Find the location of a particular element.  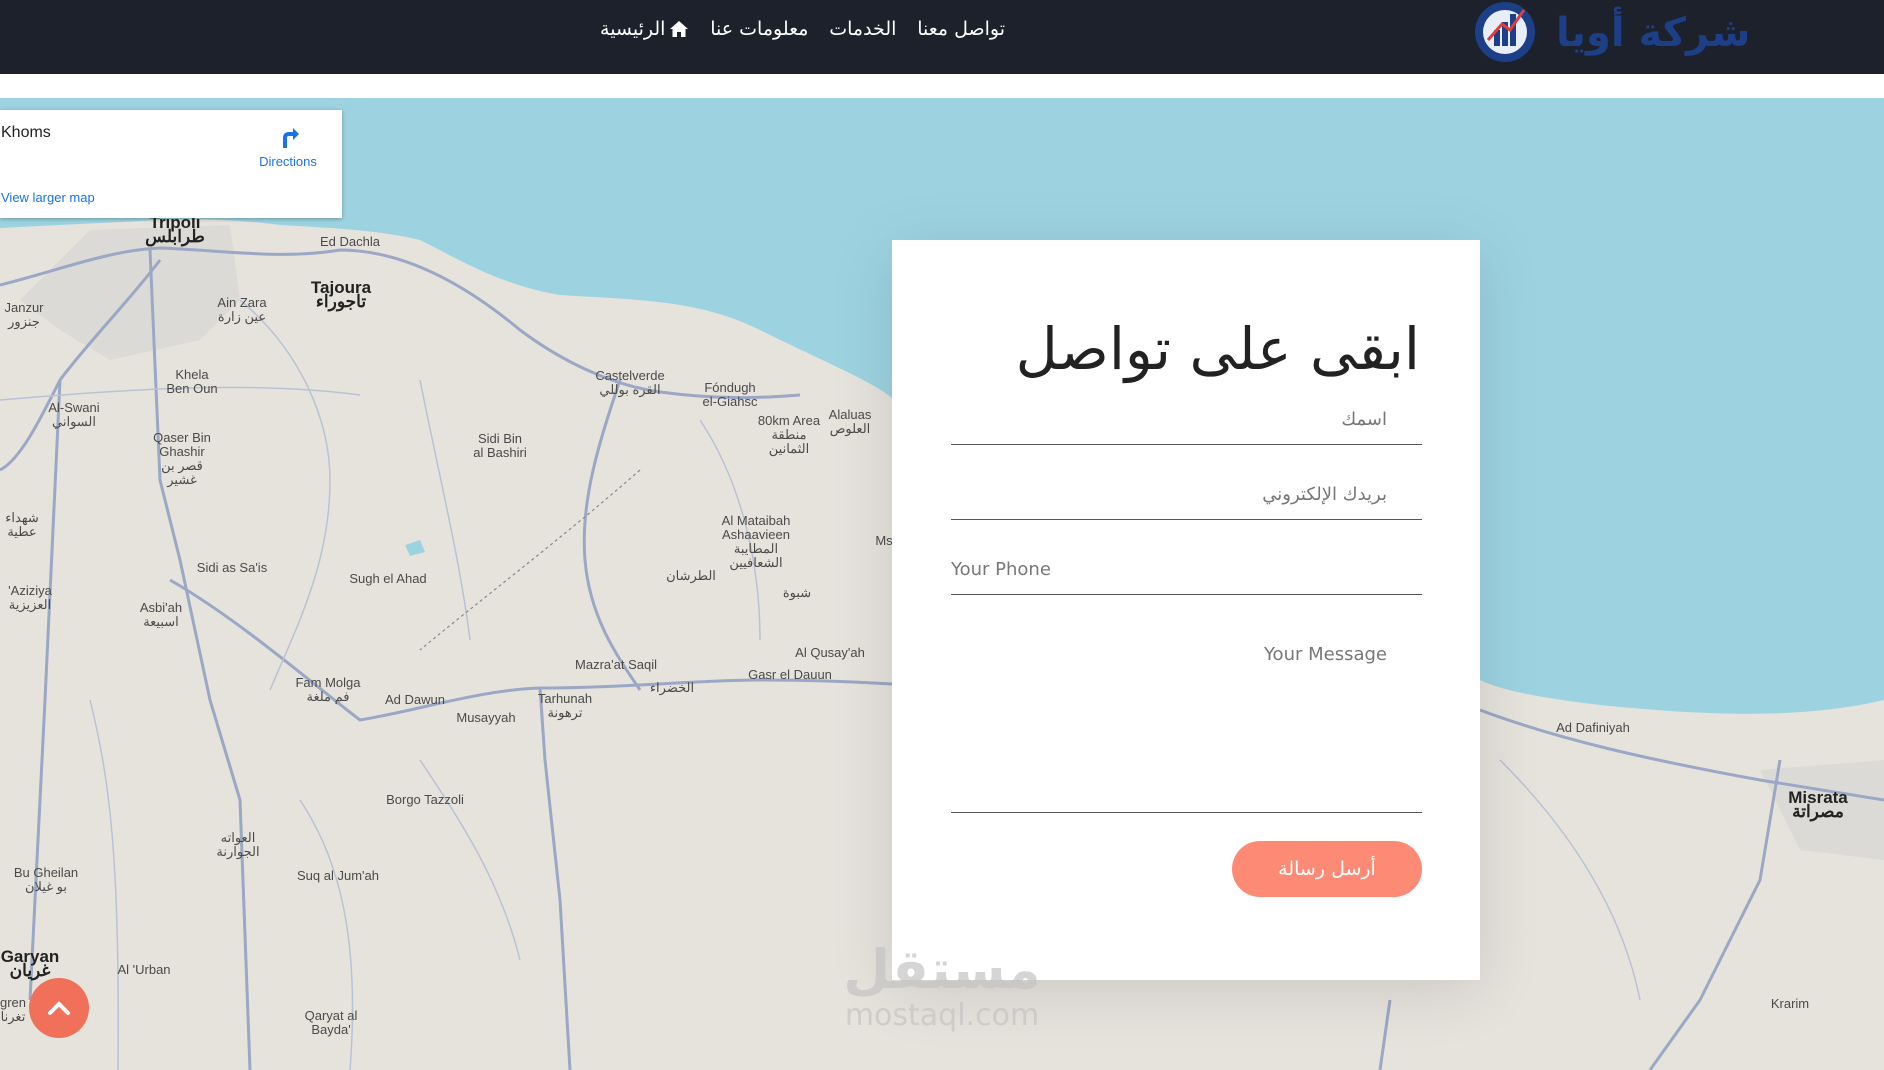

map-label: Ain Zara عين زارة is located at coordinates (242, 309).